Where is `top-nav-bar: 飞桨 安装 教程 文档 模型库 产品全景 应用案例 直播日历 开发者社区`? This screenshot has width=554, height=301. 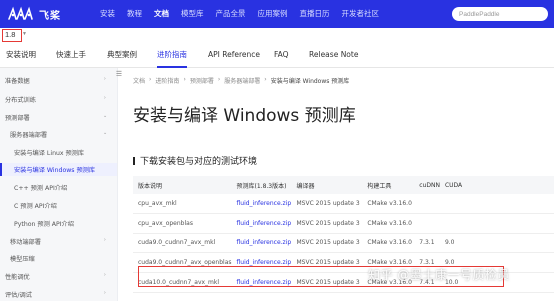
top-nav-bar: 飞桨 安装 教程 文档 模型库 产品全景 应用案例 直播日历 开发者社区 is located at coordinates (277, 14).